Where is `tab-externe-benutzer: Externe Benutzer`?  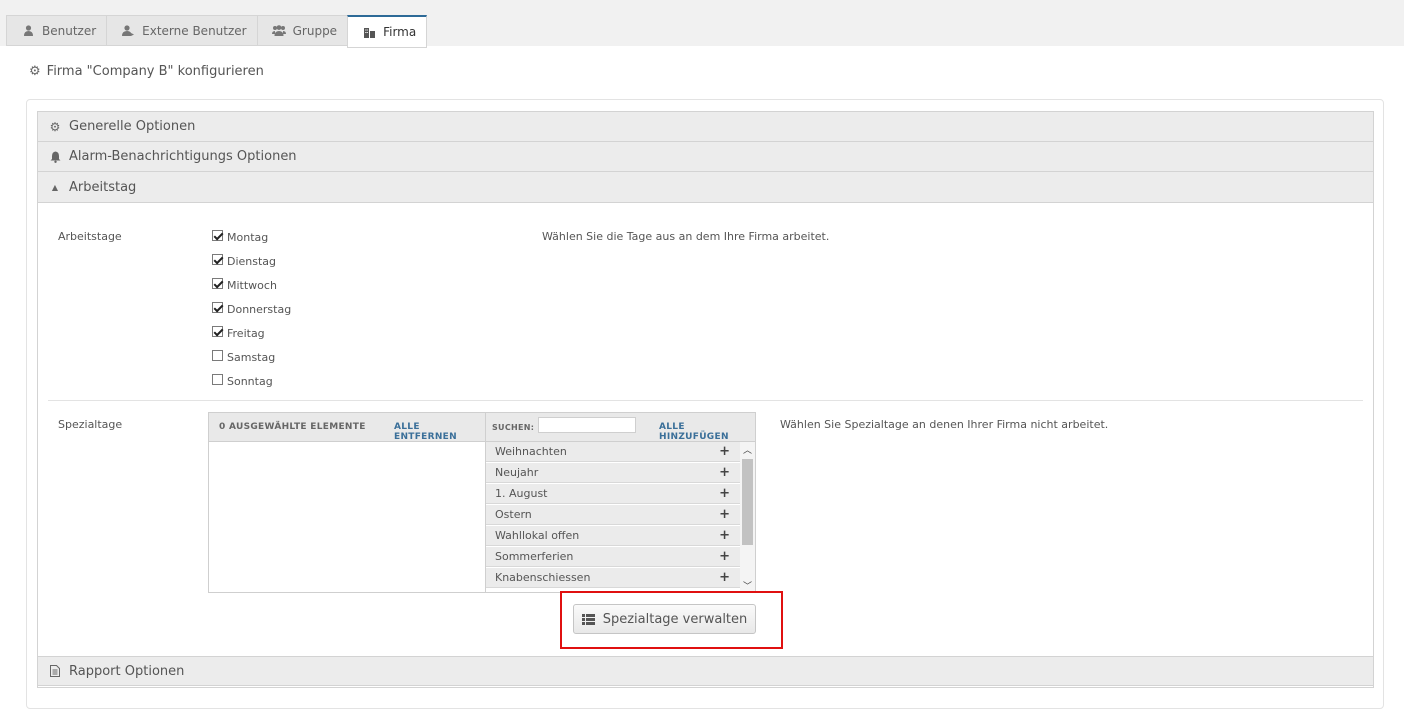
tab-externe-benutzer: Externe Benutzer is located at coordinates (181, 30).